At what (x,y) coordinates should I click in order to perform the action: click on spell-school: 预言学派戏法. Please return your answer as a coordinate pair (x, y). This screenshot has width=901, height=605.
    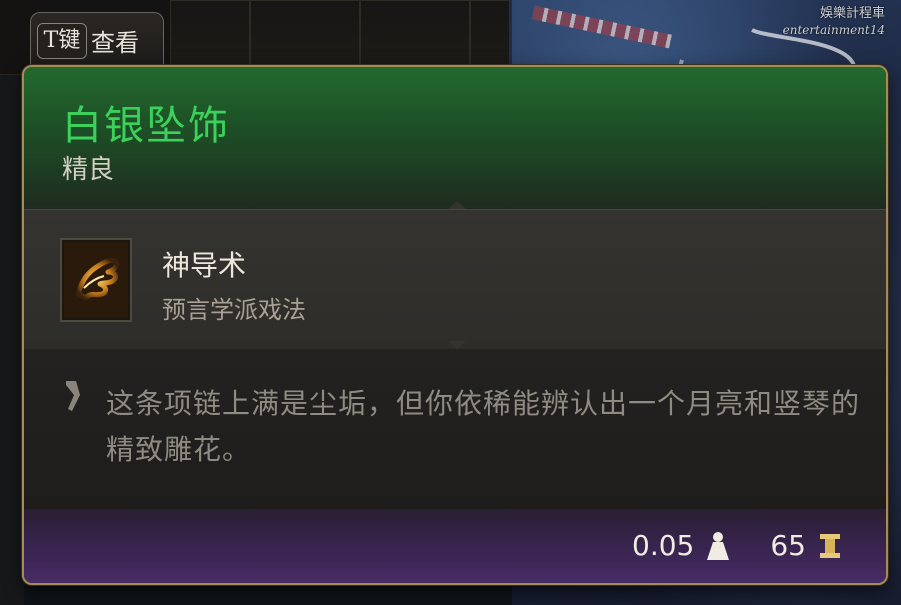
    Looking at the image, I should click on (234, 310).